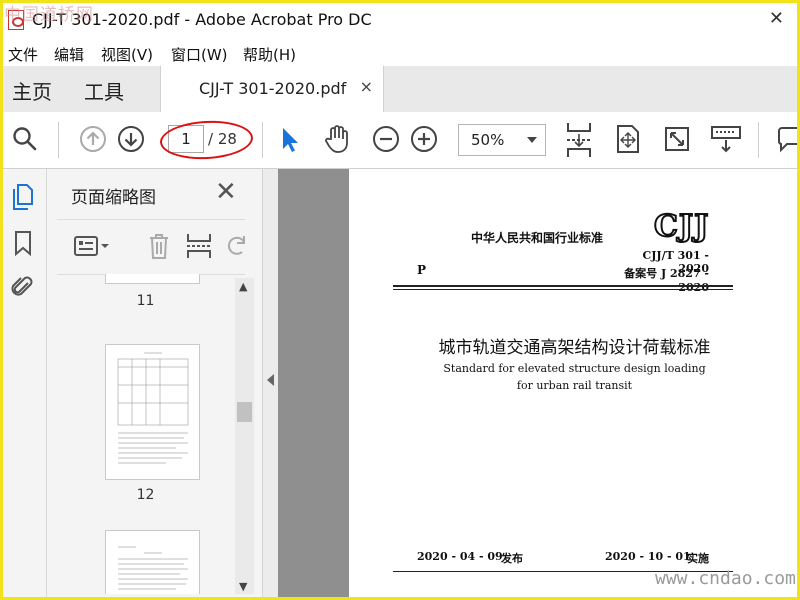 The width and height of the screenshot is (800, 600). Describe the element at coordinates (270, 380) in the screenshot. I see `collapse-panel-icon` at that location.